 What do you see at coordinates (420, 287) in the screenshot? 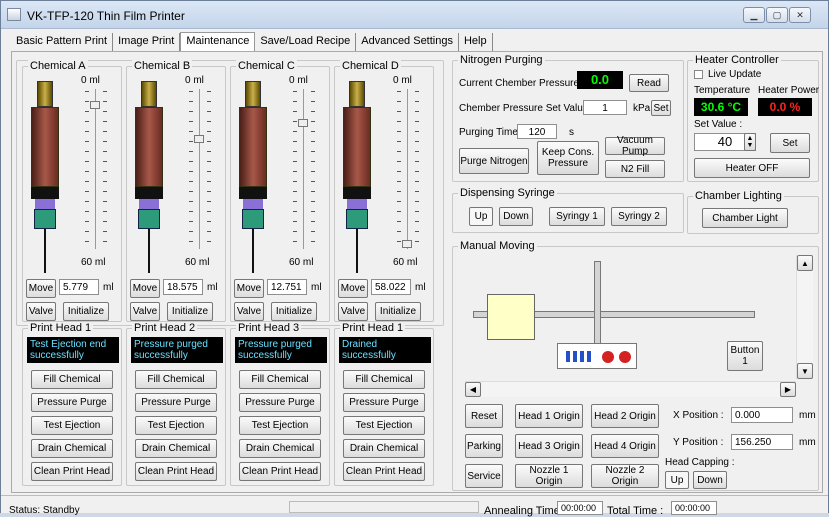
I see `volume-unit: ml` at bounding box center [420, 287].